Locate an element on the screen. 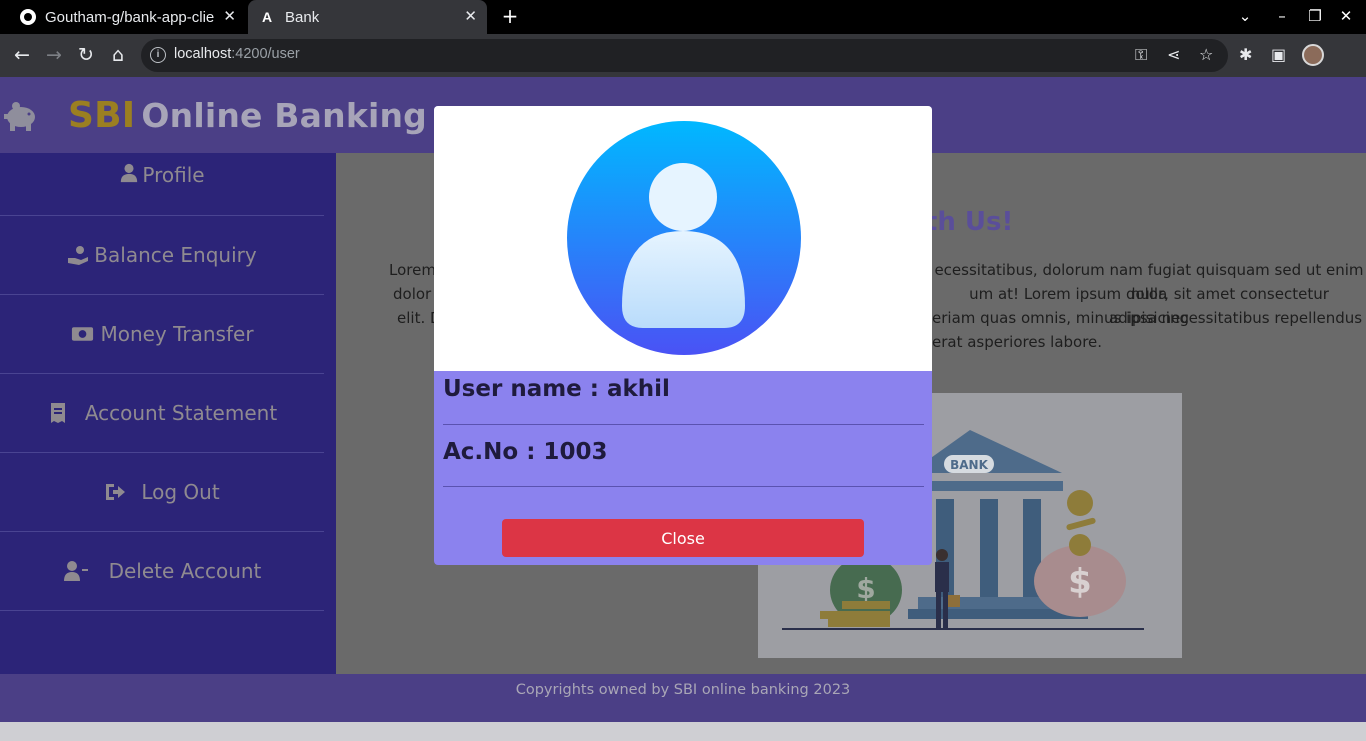  paragraph-fragment: erat asperiores labore. is located at coordinates (1017, 342).